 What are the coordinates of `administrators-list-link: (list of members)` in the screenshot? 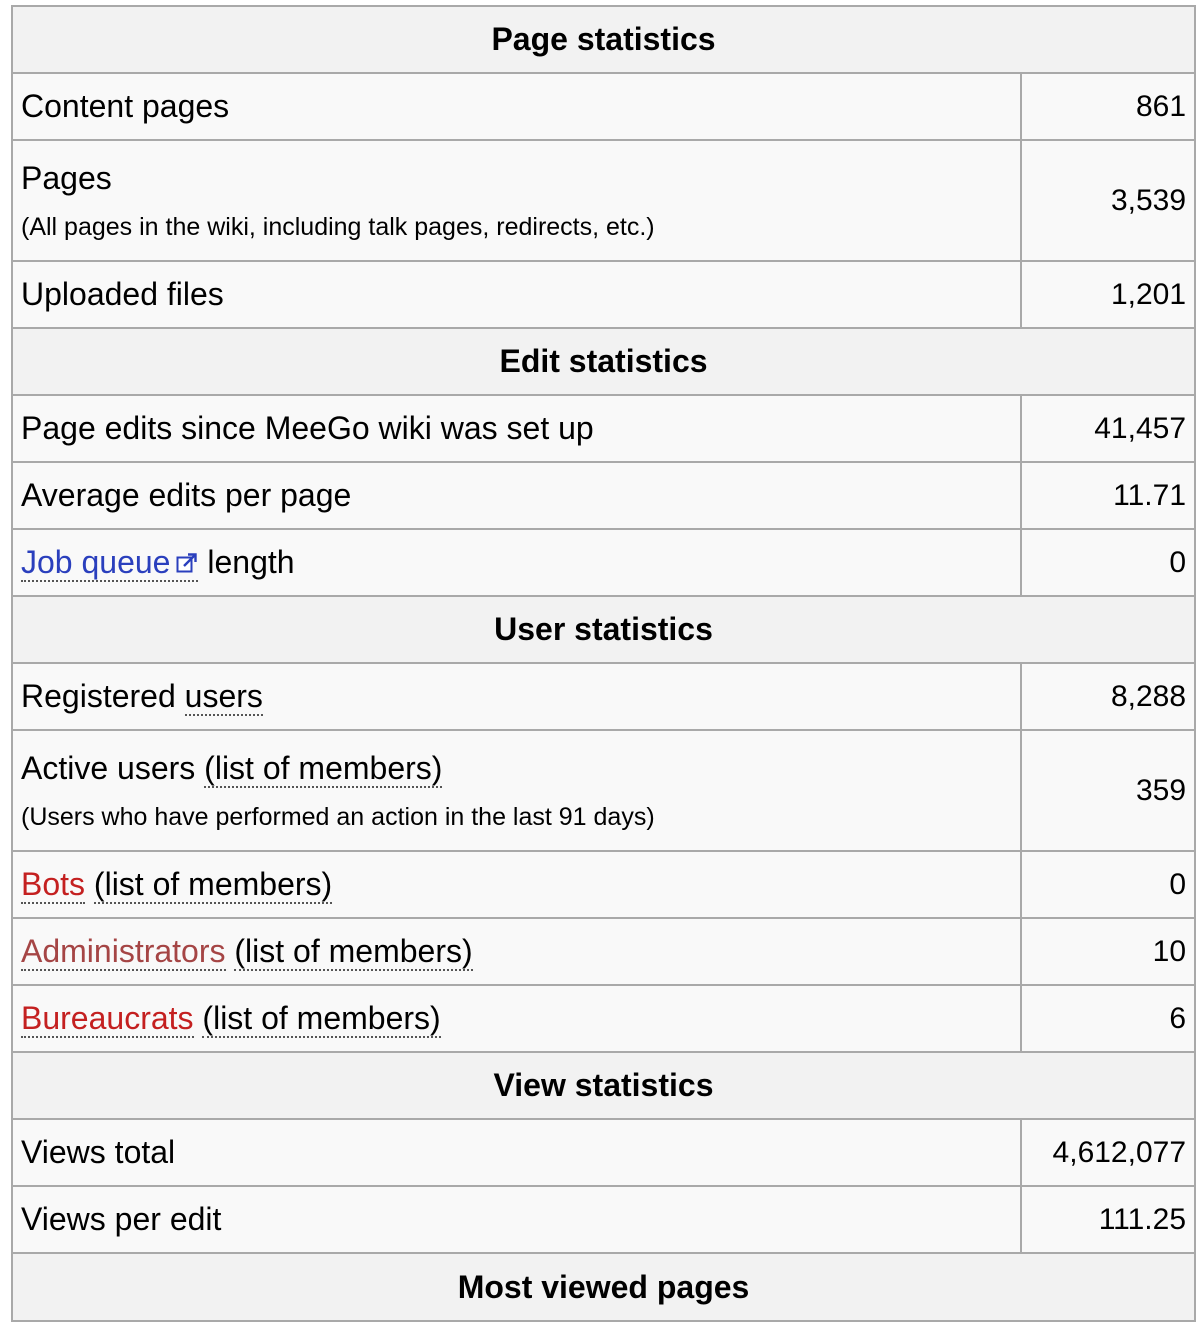 It's located at (353, 952).